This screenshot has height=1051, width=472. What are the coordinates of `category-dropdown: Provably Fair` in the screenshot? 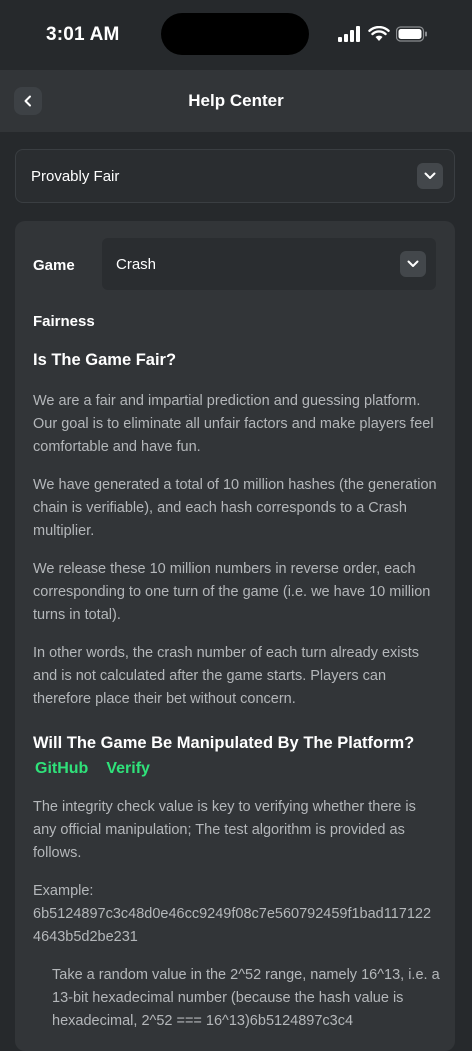 It's located at (235, 176).